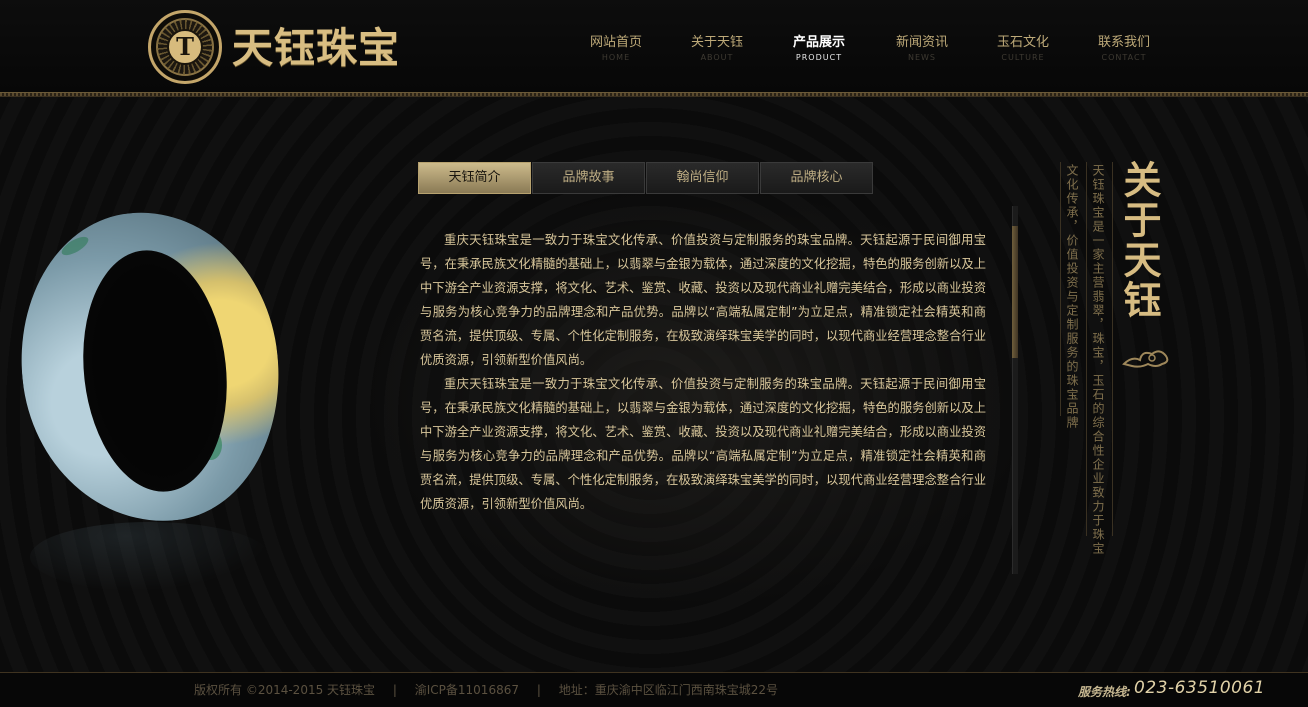  I want to click on tab-brand-core: 品牌核心, so click(816, 178).